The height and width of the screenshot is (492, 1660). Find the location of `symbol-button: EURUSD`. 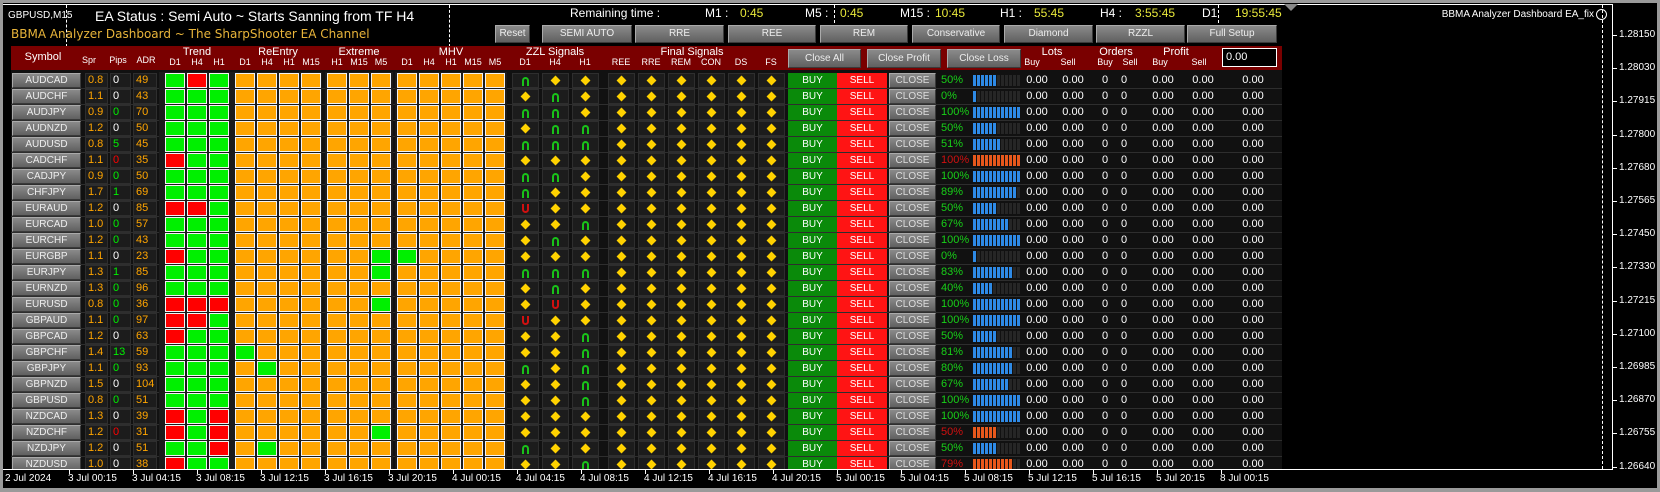

symbol-button: EURUSD is located at coordinates (46, 304).